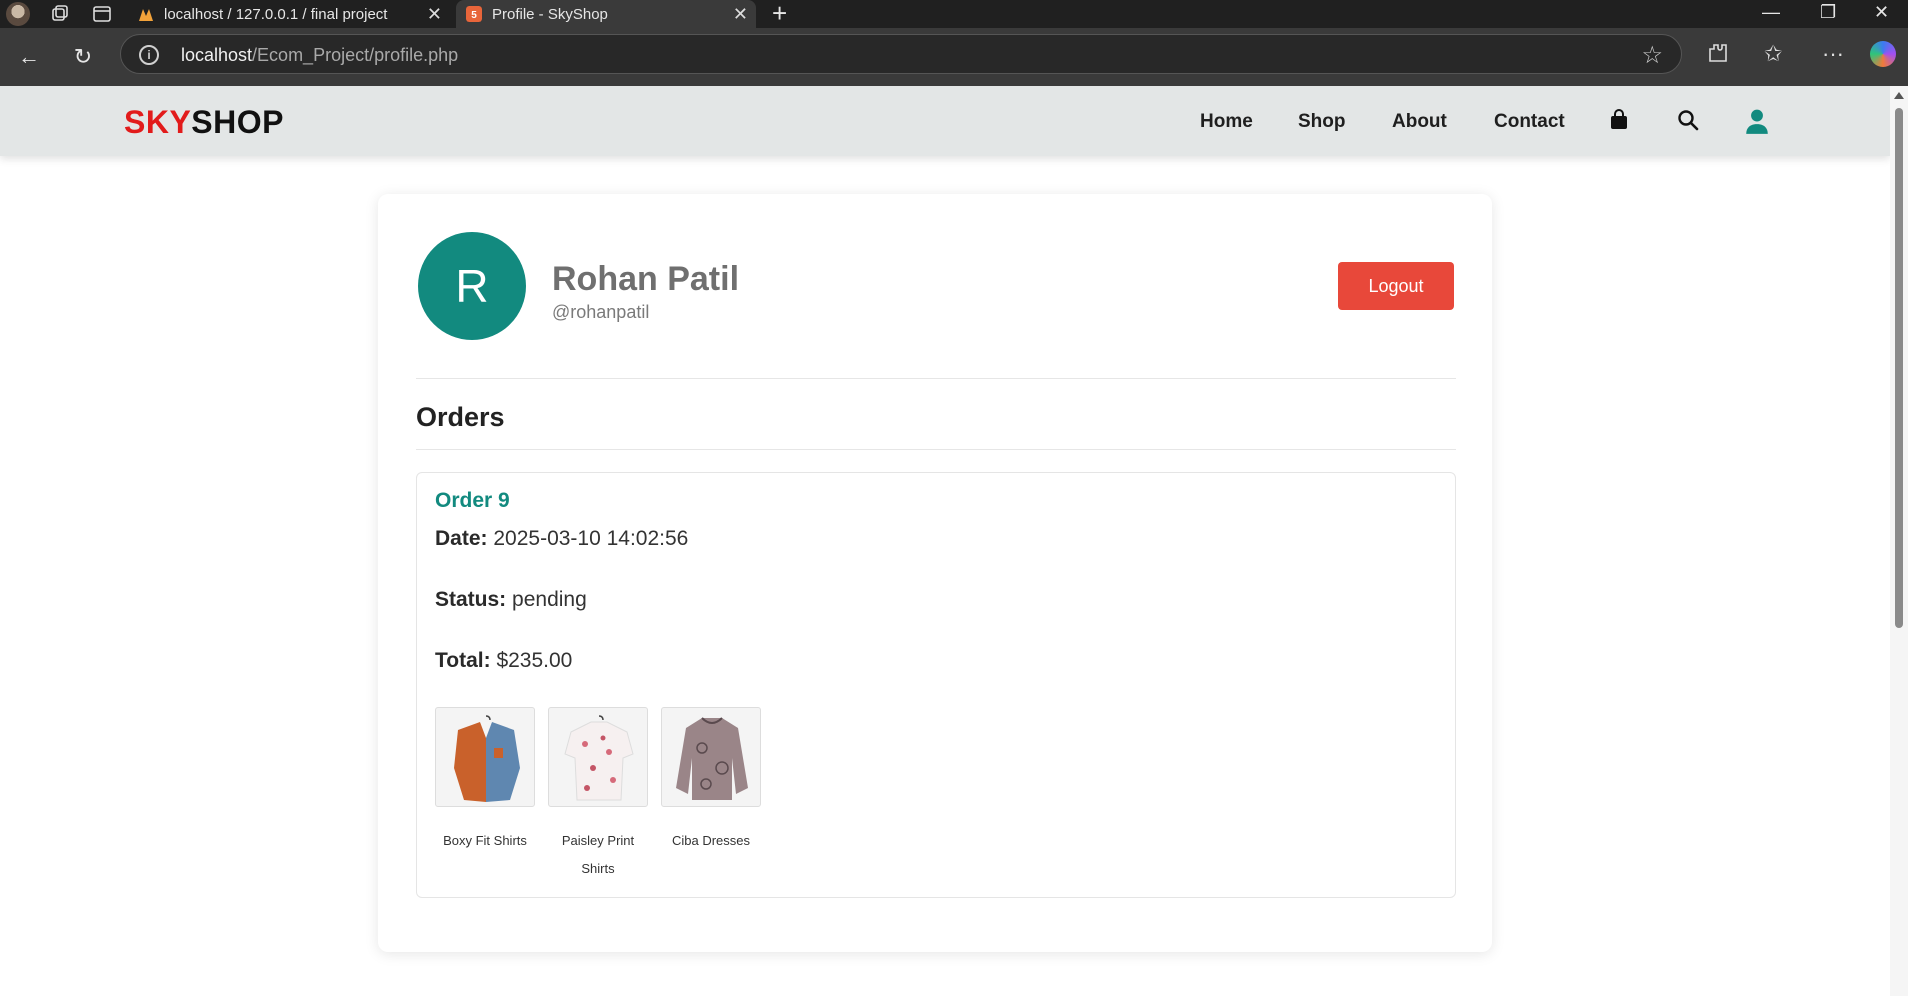  I want to click on close-window-icon: ✕, so click(1881, 12).